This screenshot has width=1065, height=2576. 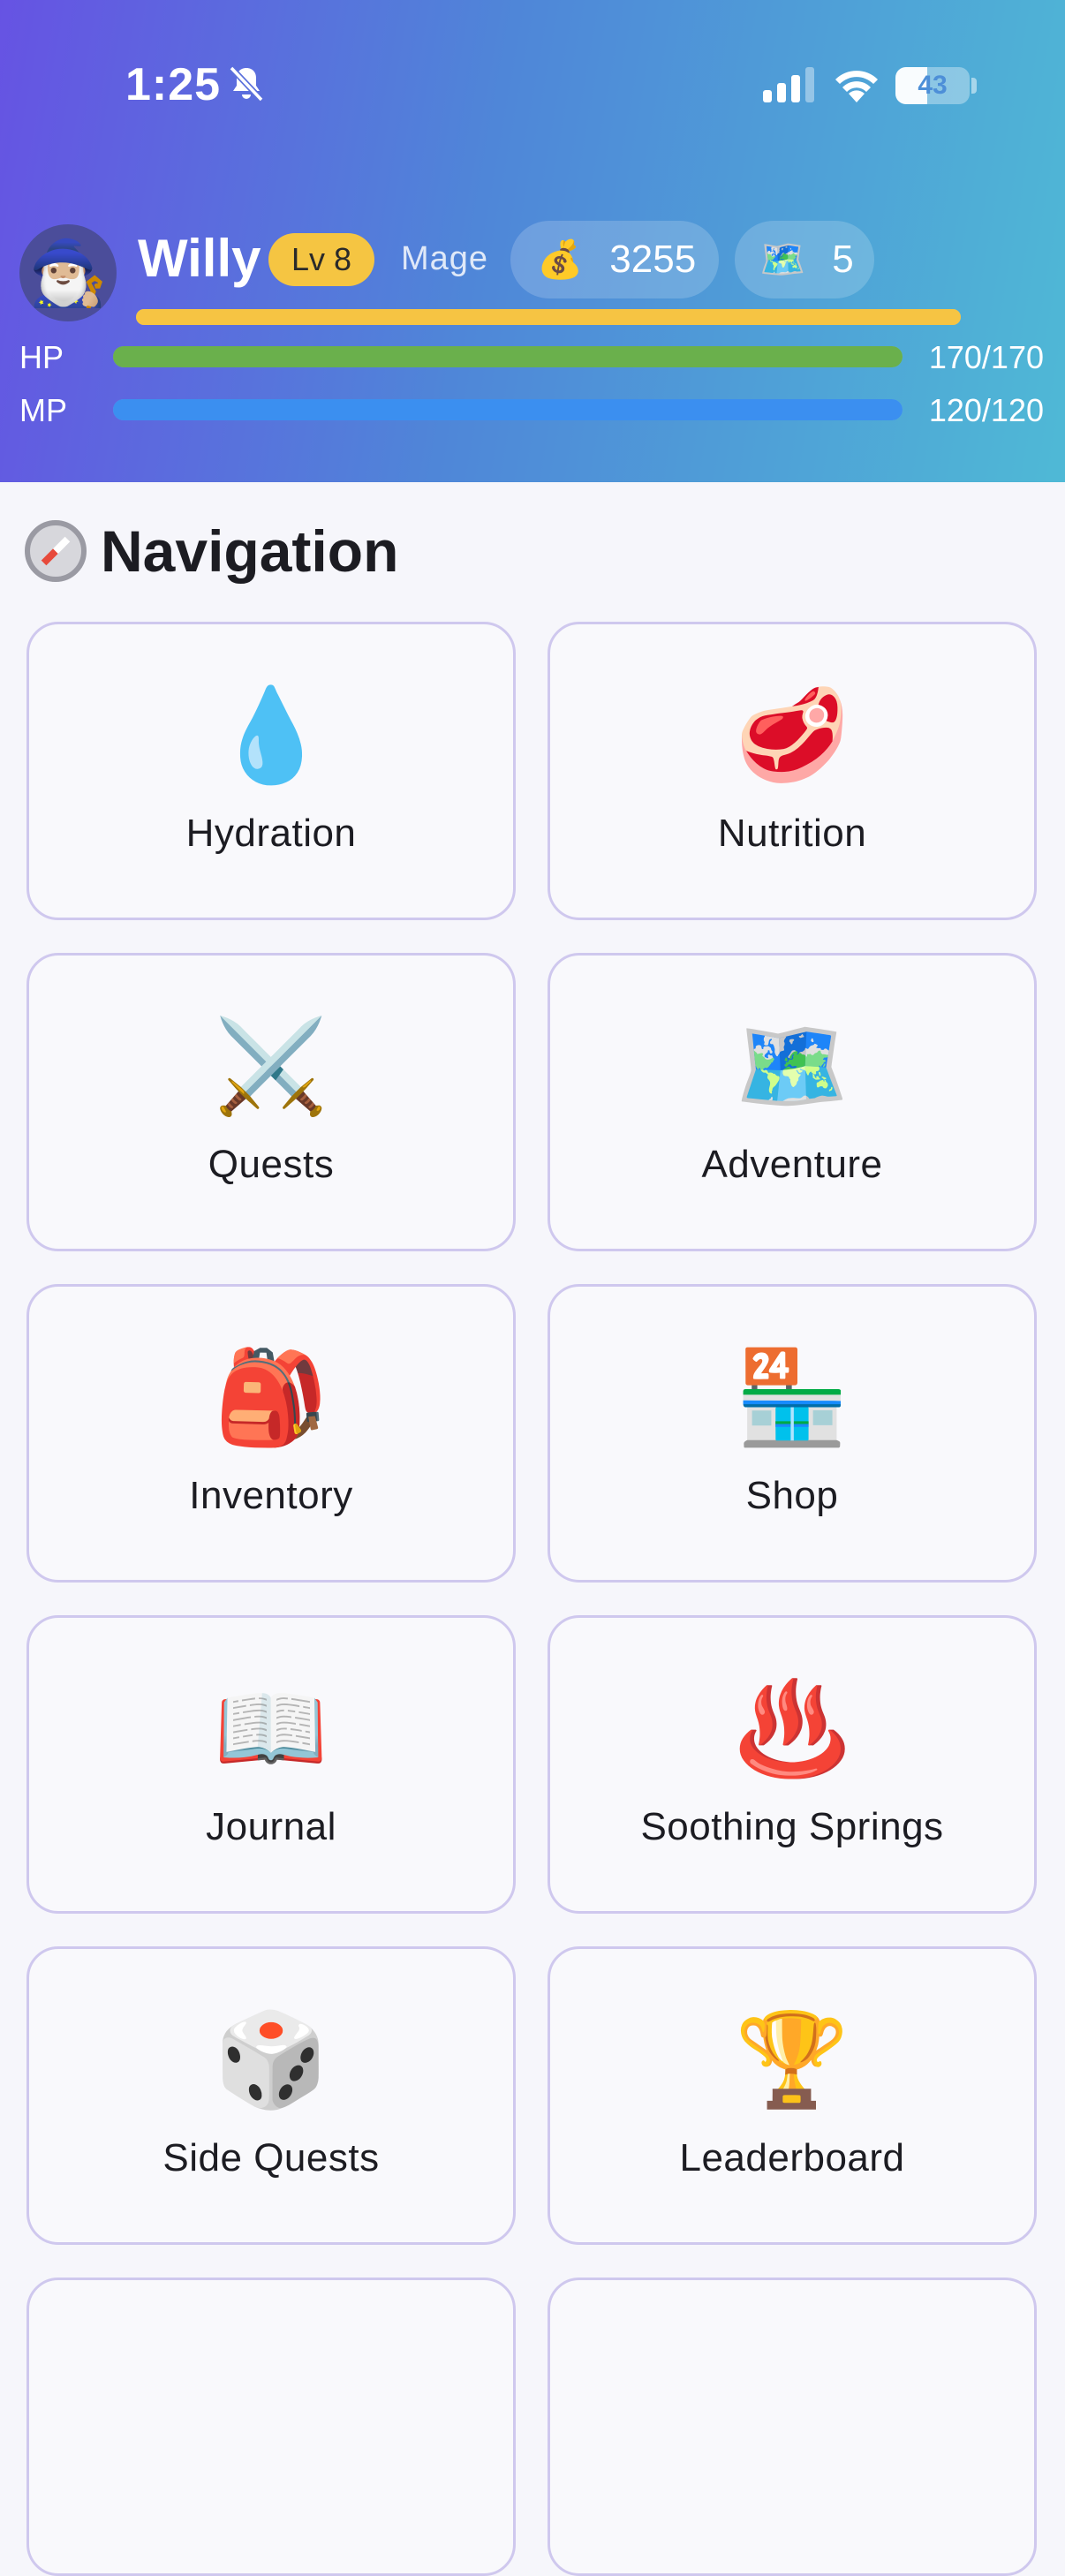 What do you see at coordinates (250, 551) in the screenshot?
I see `navigation-title: Navigation` at bounding box center [250, 551].